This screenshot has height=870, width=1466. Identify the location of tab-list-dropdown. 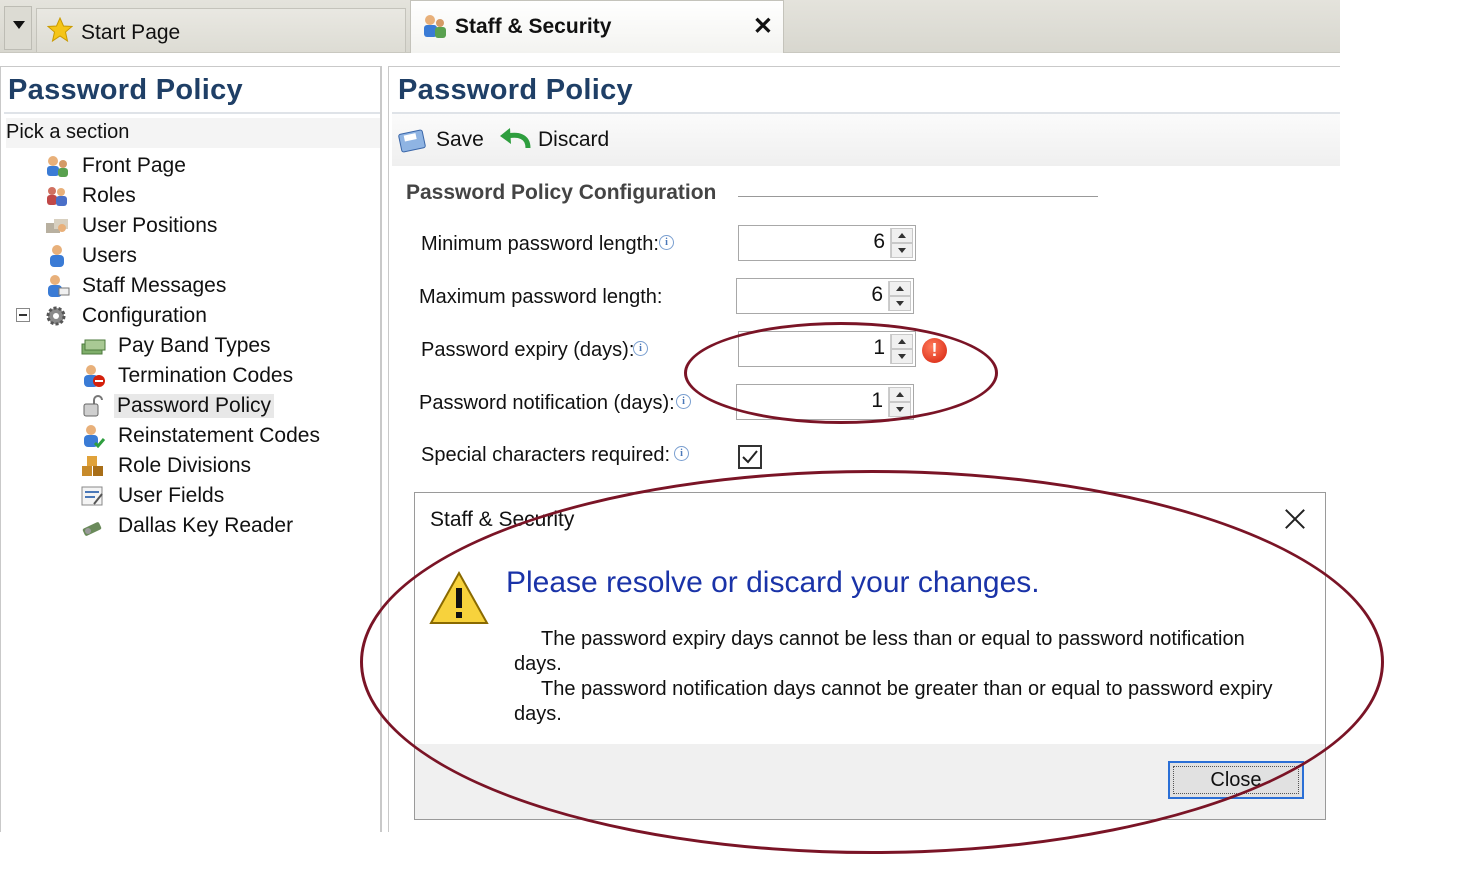
(18, 28).